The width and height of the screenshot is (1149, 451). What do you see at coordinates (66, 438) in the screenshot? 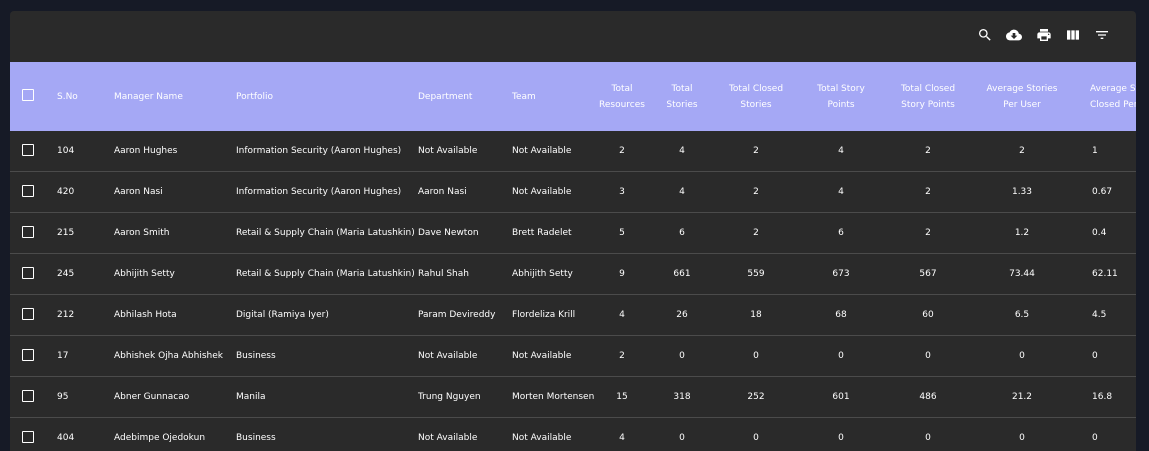
I see `cell-sno: 404` at bounding box center [66, 438].